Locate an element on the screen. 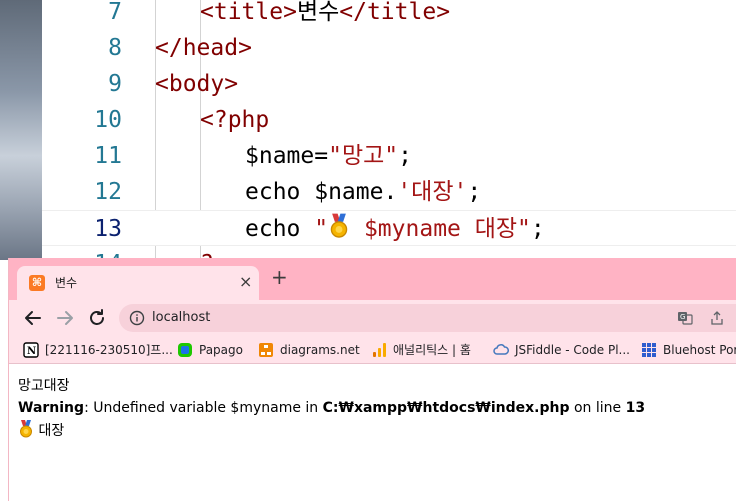  output-line: 망고대장 is located at coordinates (44, 386).